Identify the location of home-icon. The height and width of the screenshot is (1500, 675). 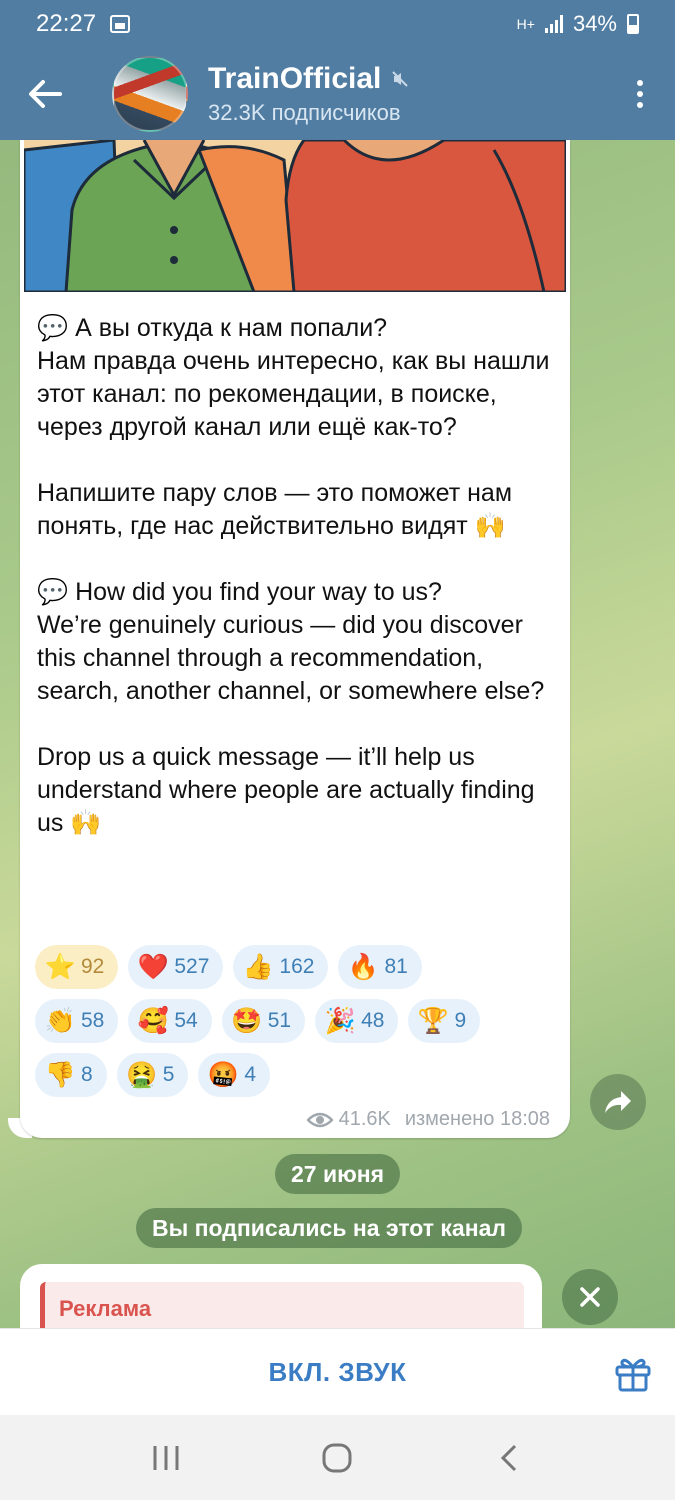
(337, 1457).